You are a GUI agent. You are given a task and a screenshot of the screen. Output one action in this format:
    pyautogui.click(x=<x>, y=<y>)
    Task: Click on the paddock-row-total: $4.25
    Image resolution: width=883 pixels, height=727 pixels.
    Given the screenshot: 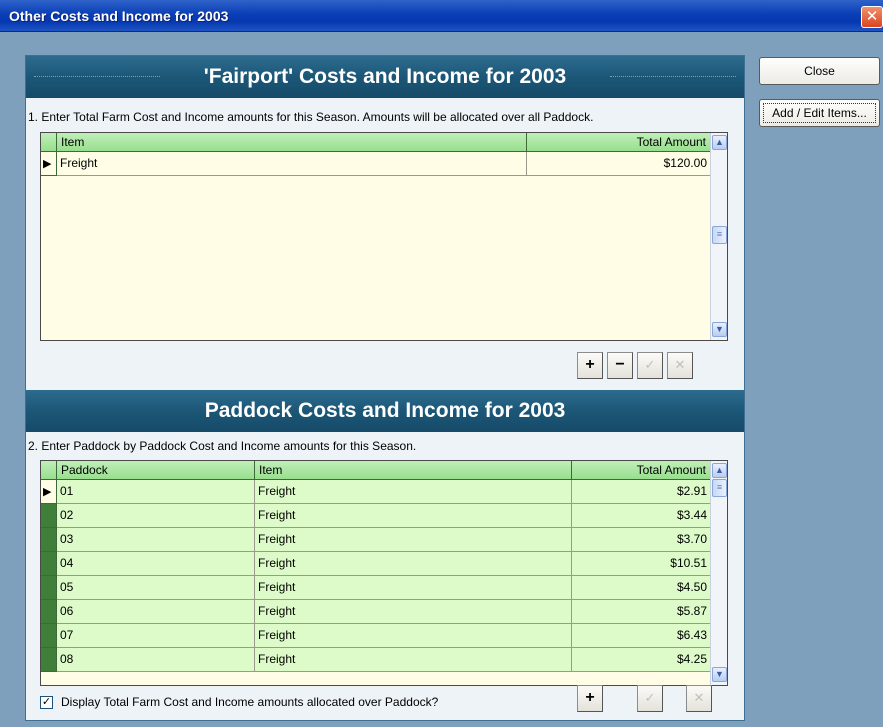 What is the action you would take?
    pyautogui.click(x=641, y=660)
    